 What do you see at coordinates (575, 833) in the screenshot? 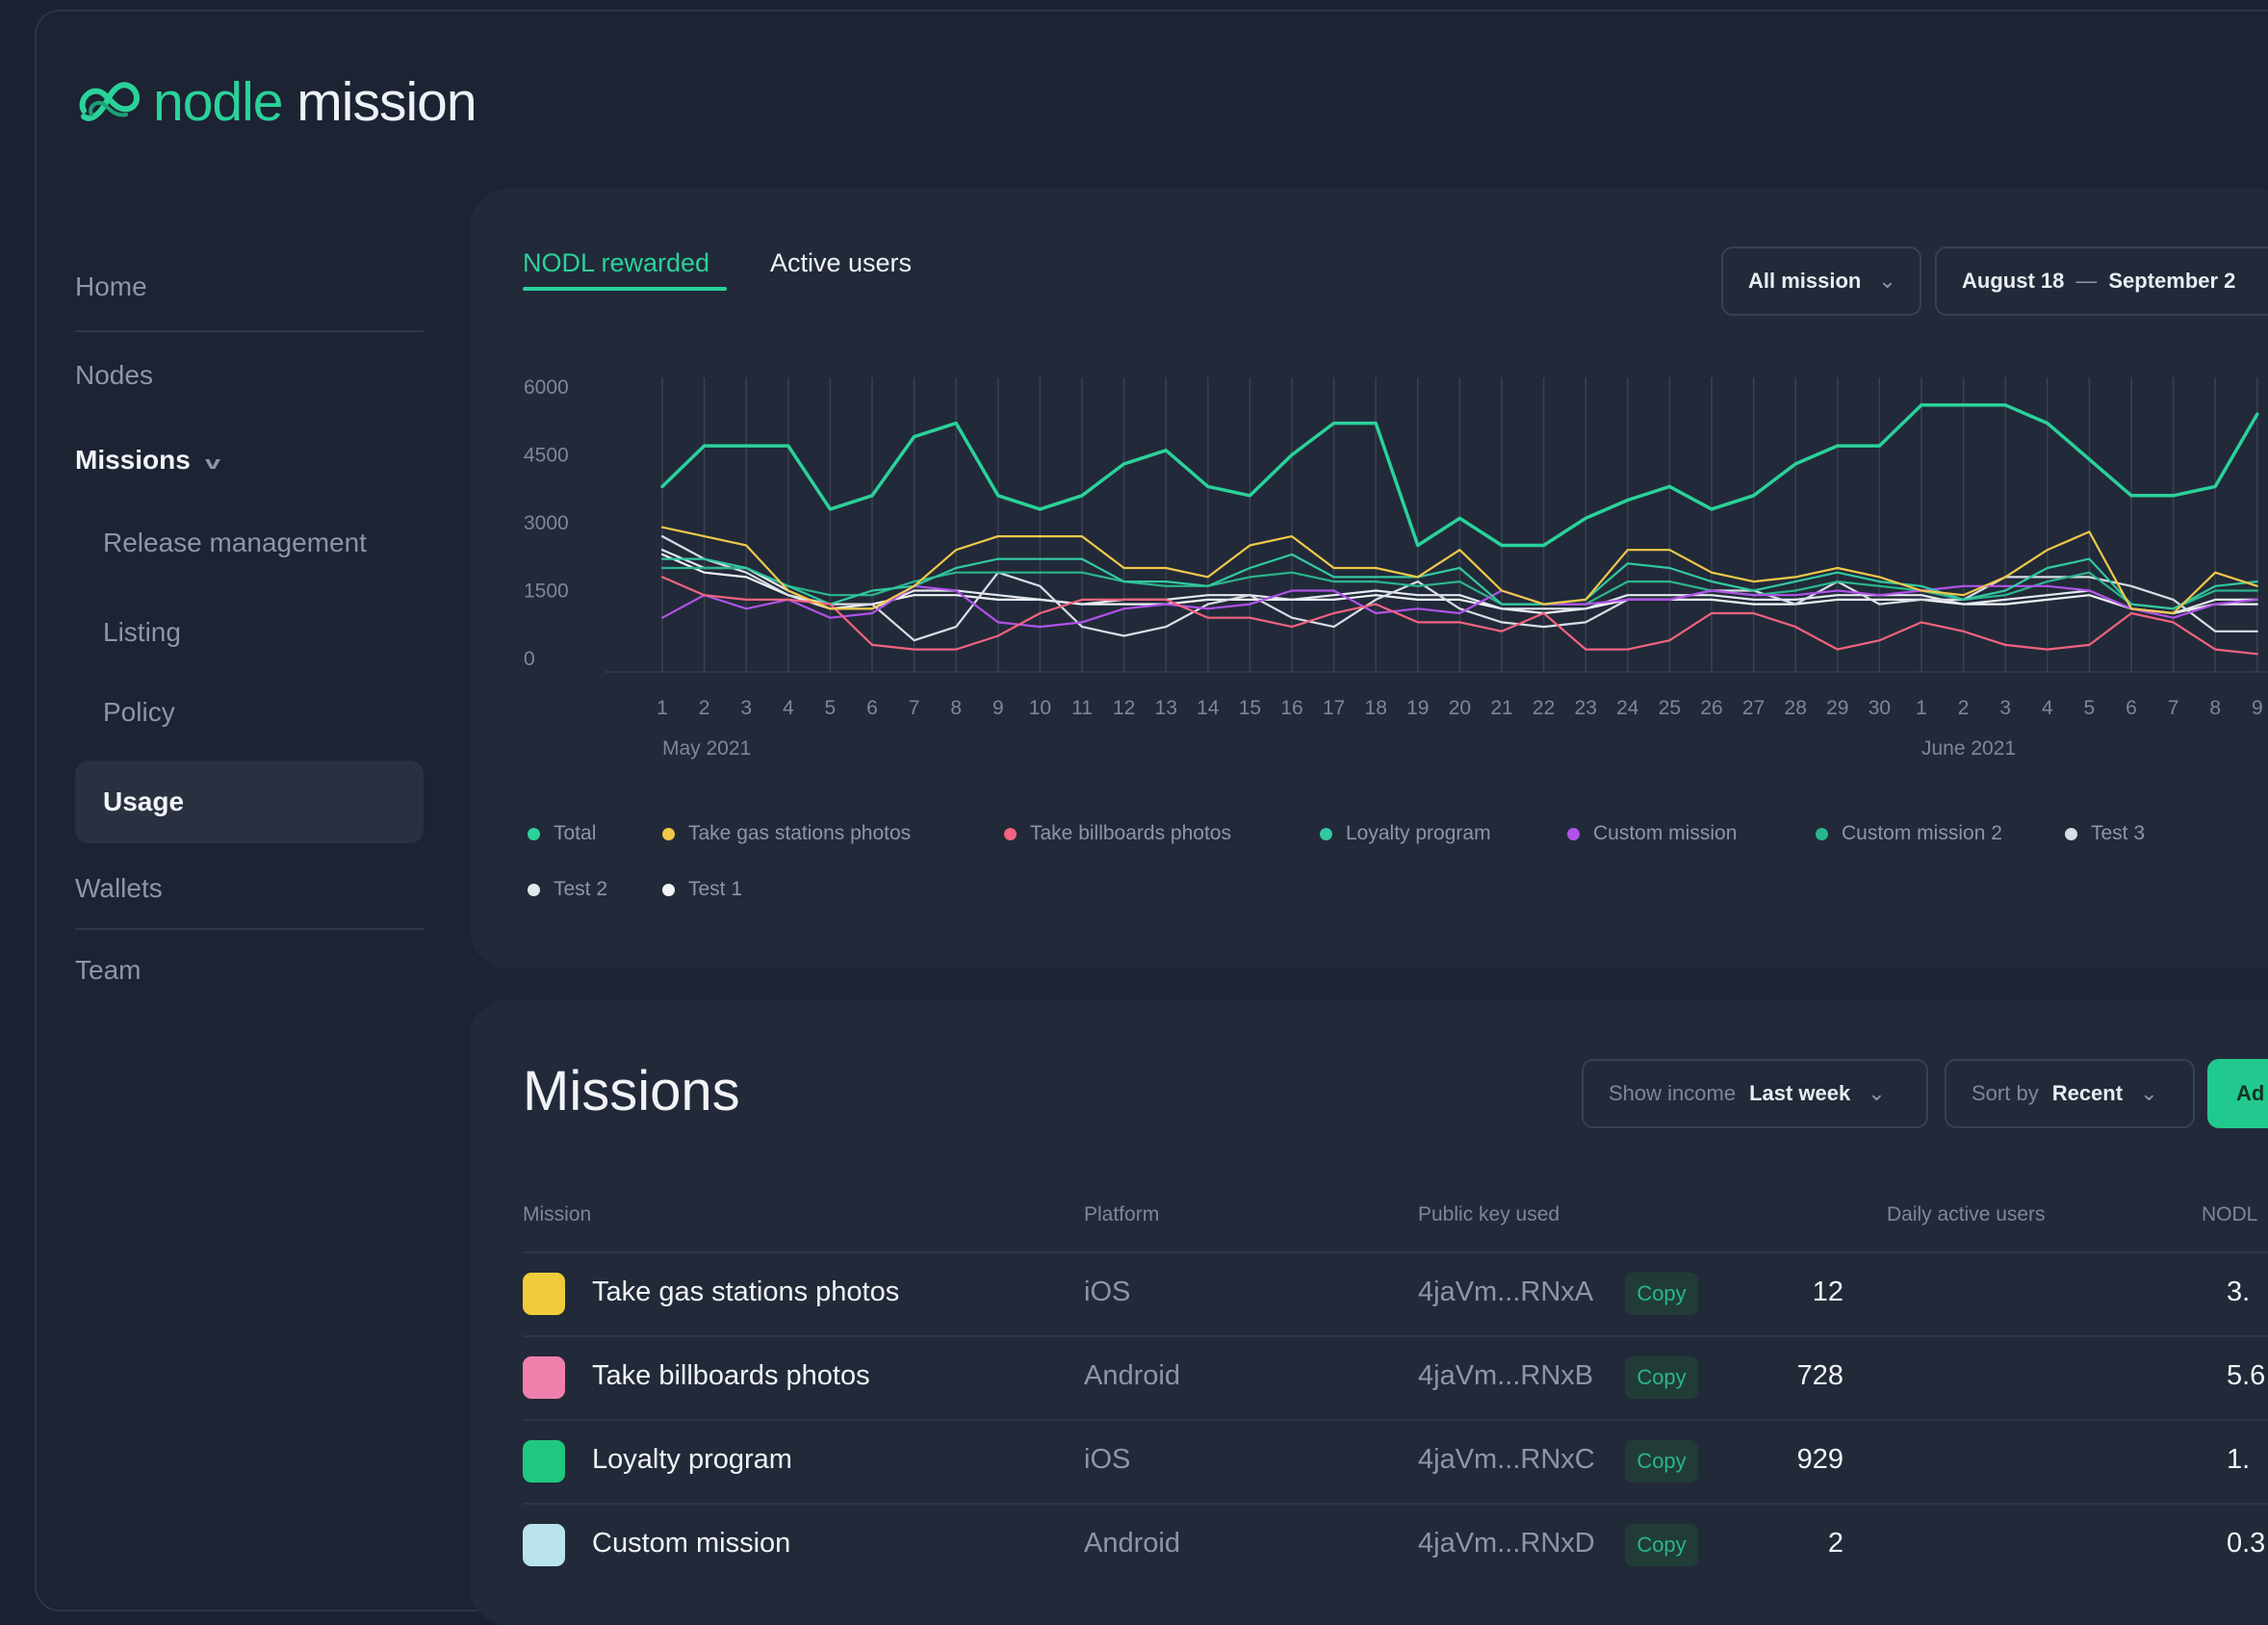
I see `legend-label: Total` at bounding box center [575, 833].